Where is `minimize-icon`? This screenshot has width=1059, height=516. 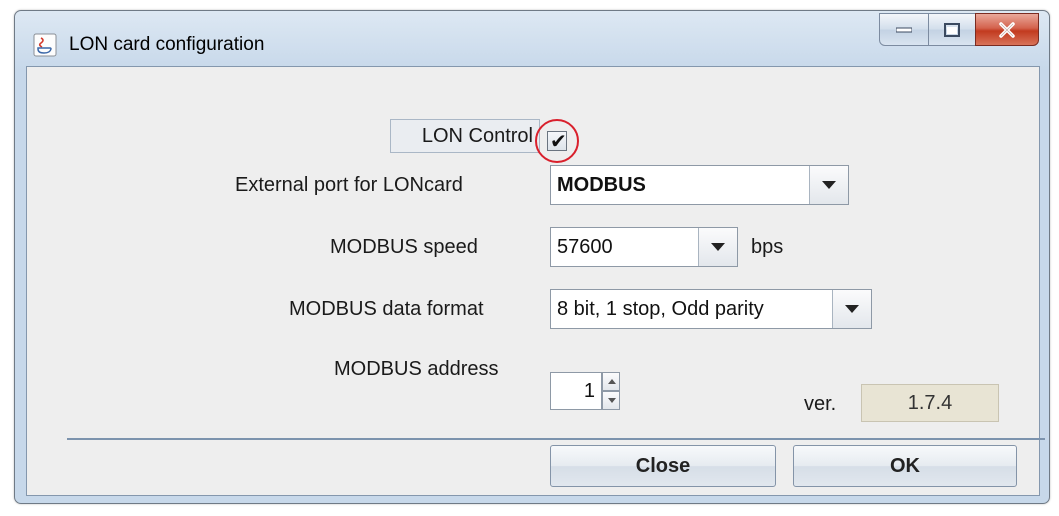
minimize-icon is located at coordinates (904, 29).